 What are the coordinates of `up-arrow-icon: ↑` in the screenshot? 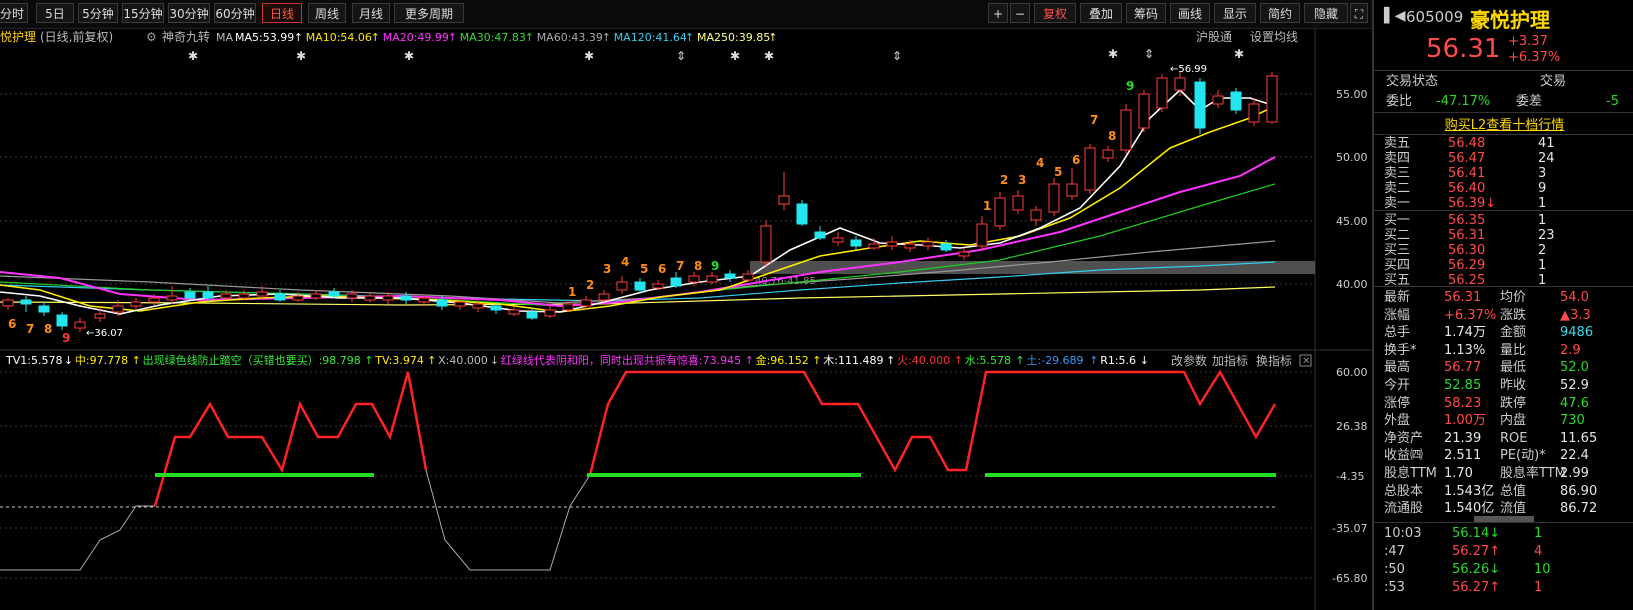 It's located at (298, 37).